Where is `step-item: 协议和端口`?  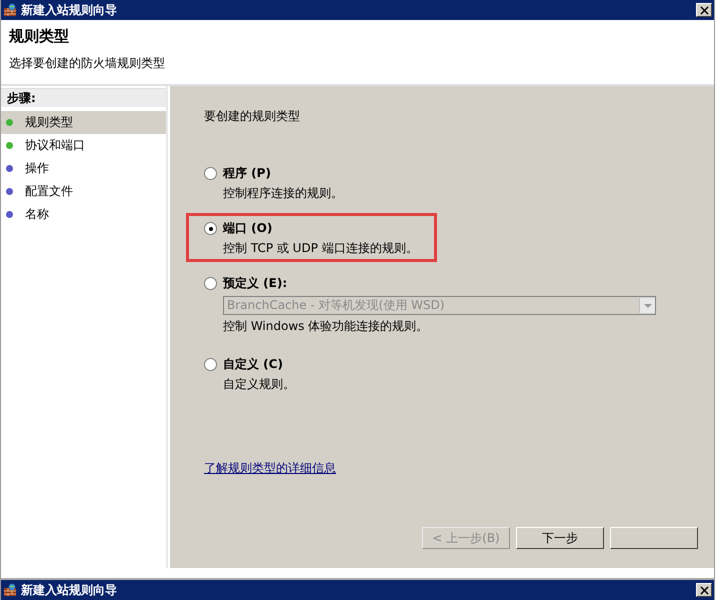
step-item: 协议和端口 is located at coordinates (83, 145).